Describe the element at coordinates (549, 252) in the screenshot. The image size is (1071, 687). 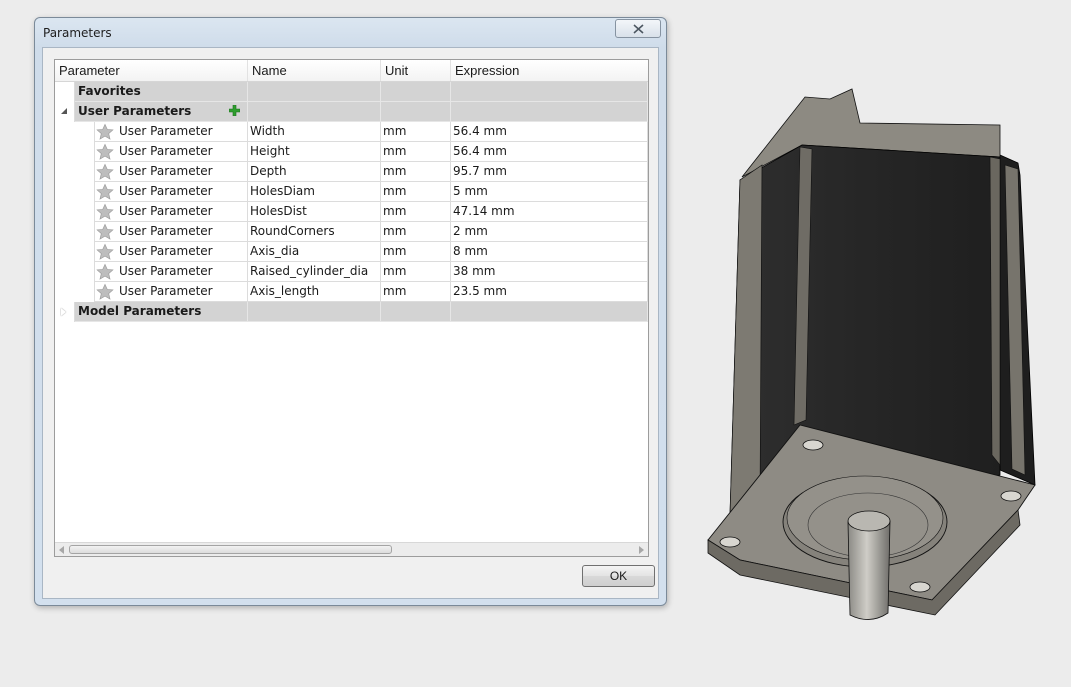
I see `expression-cell: 8 mm` at that location.